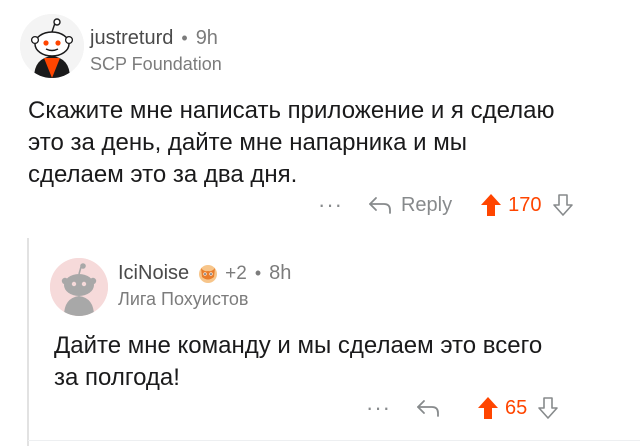  Describe the element at coordinates (28, 342) in the screenshot. I see `thread-line` at that location.